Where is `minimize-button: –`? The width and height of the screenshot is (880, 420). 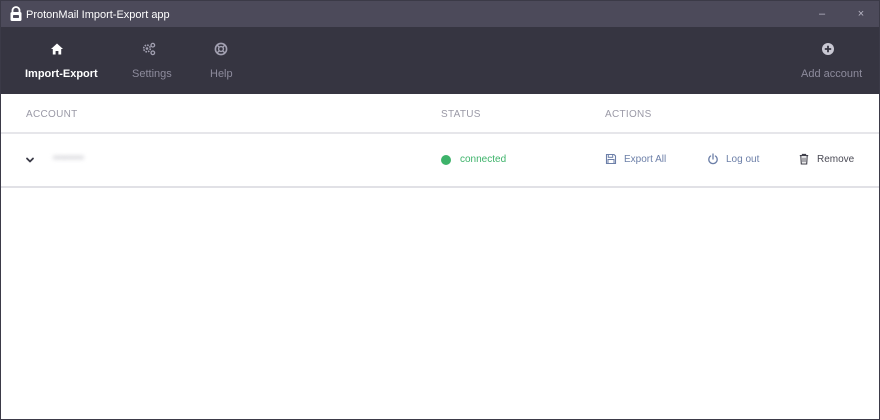 minimize-button: – is located at coordinates (822, 14).